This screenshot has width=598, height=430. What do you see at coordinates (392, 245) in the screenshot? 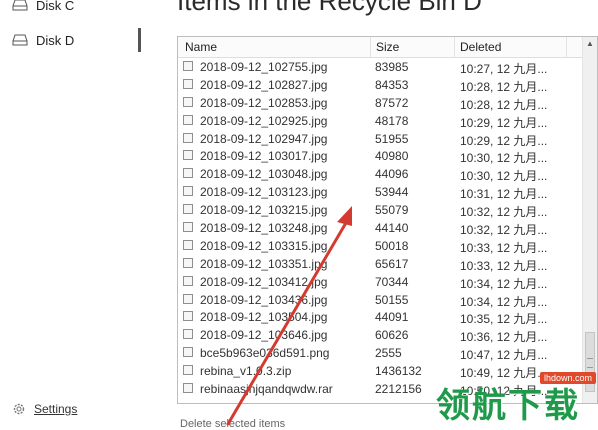
I see `file-size: 50018` at bounding box center [392, 245].